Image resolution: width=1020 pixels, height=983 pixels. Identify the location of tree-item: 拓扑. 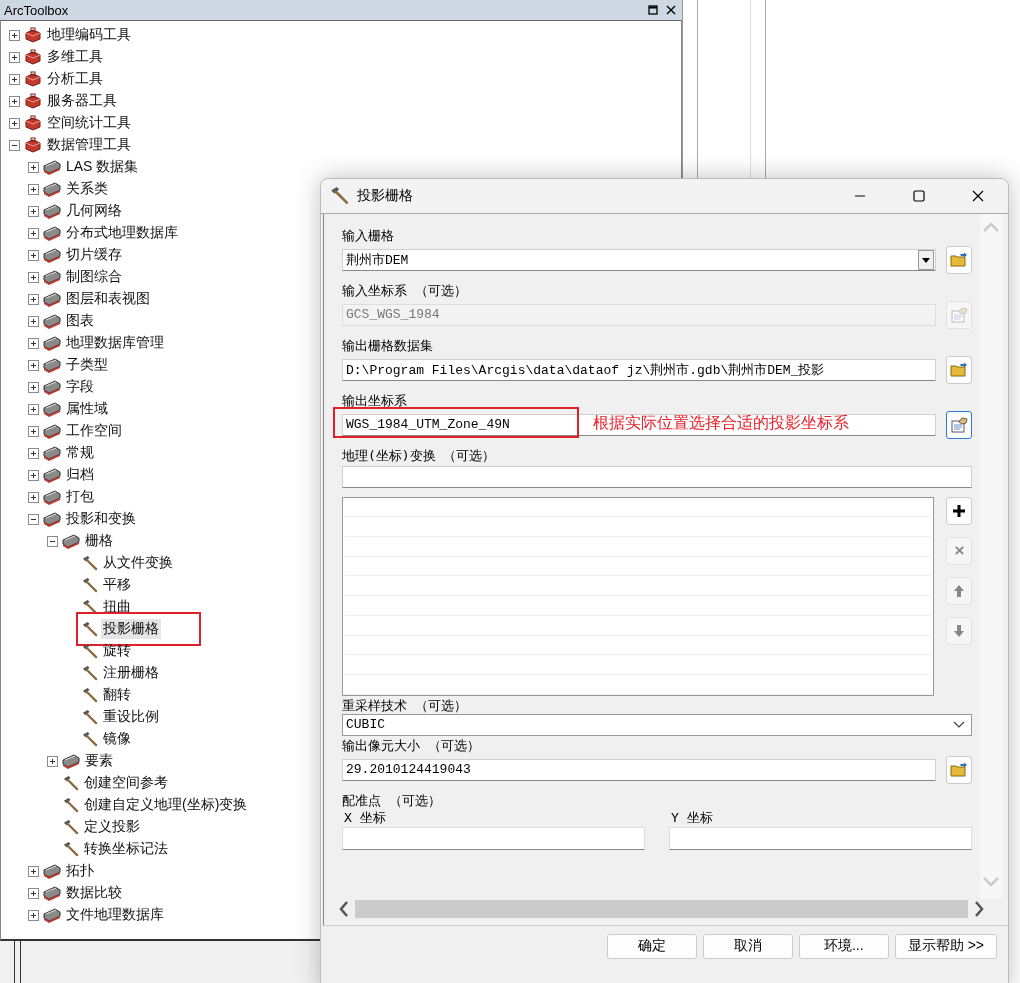
(80, 871).